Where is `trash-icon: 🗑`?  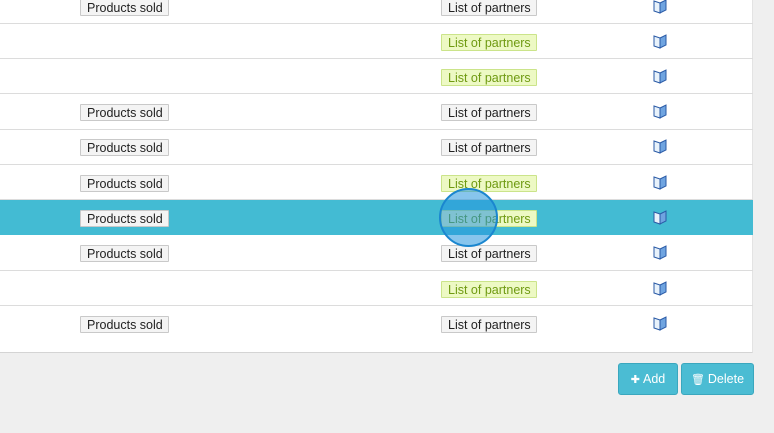
trash-icon: 🗑 is located at coordinates (697, 380).